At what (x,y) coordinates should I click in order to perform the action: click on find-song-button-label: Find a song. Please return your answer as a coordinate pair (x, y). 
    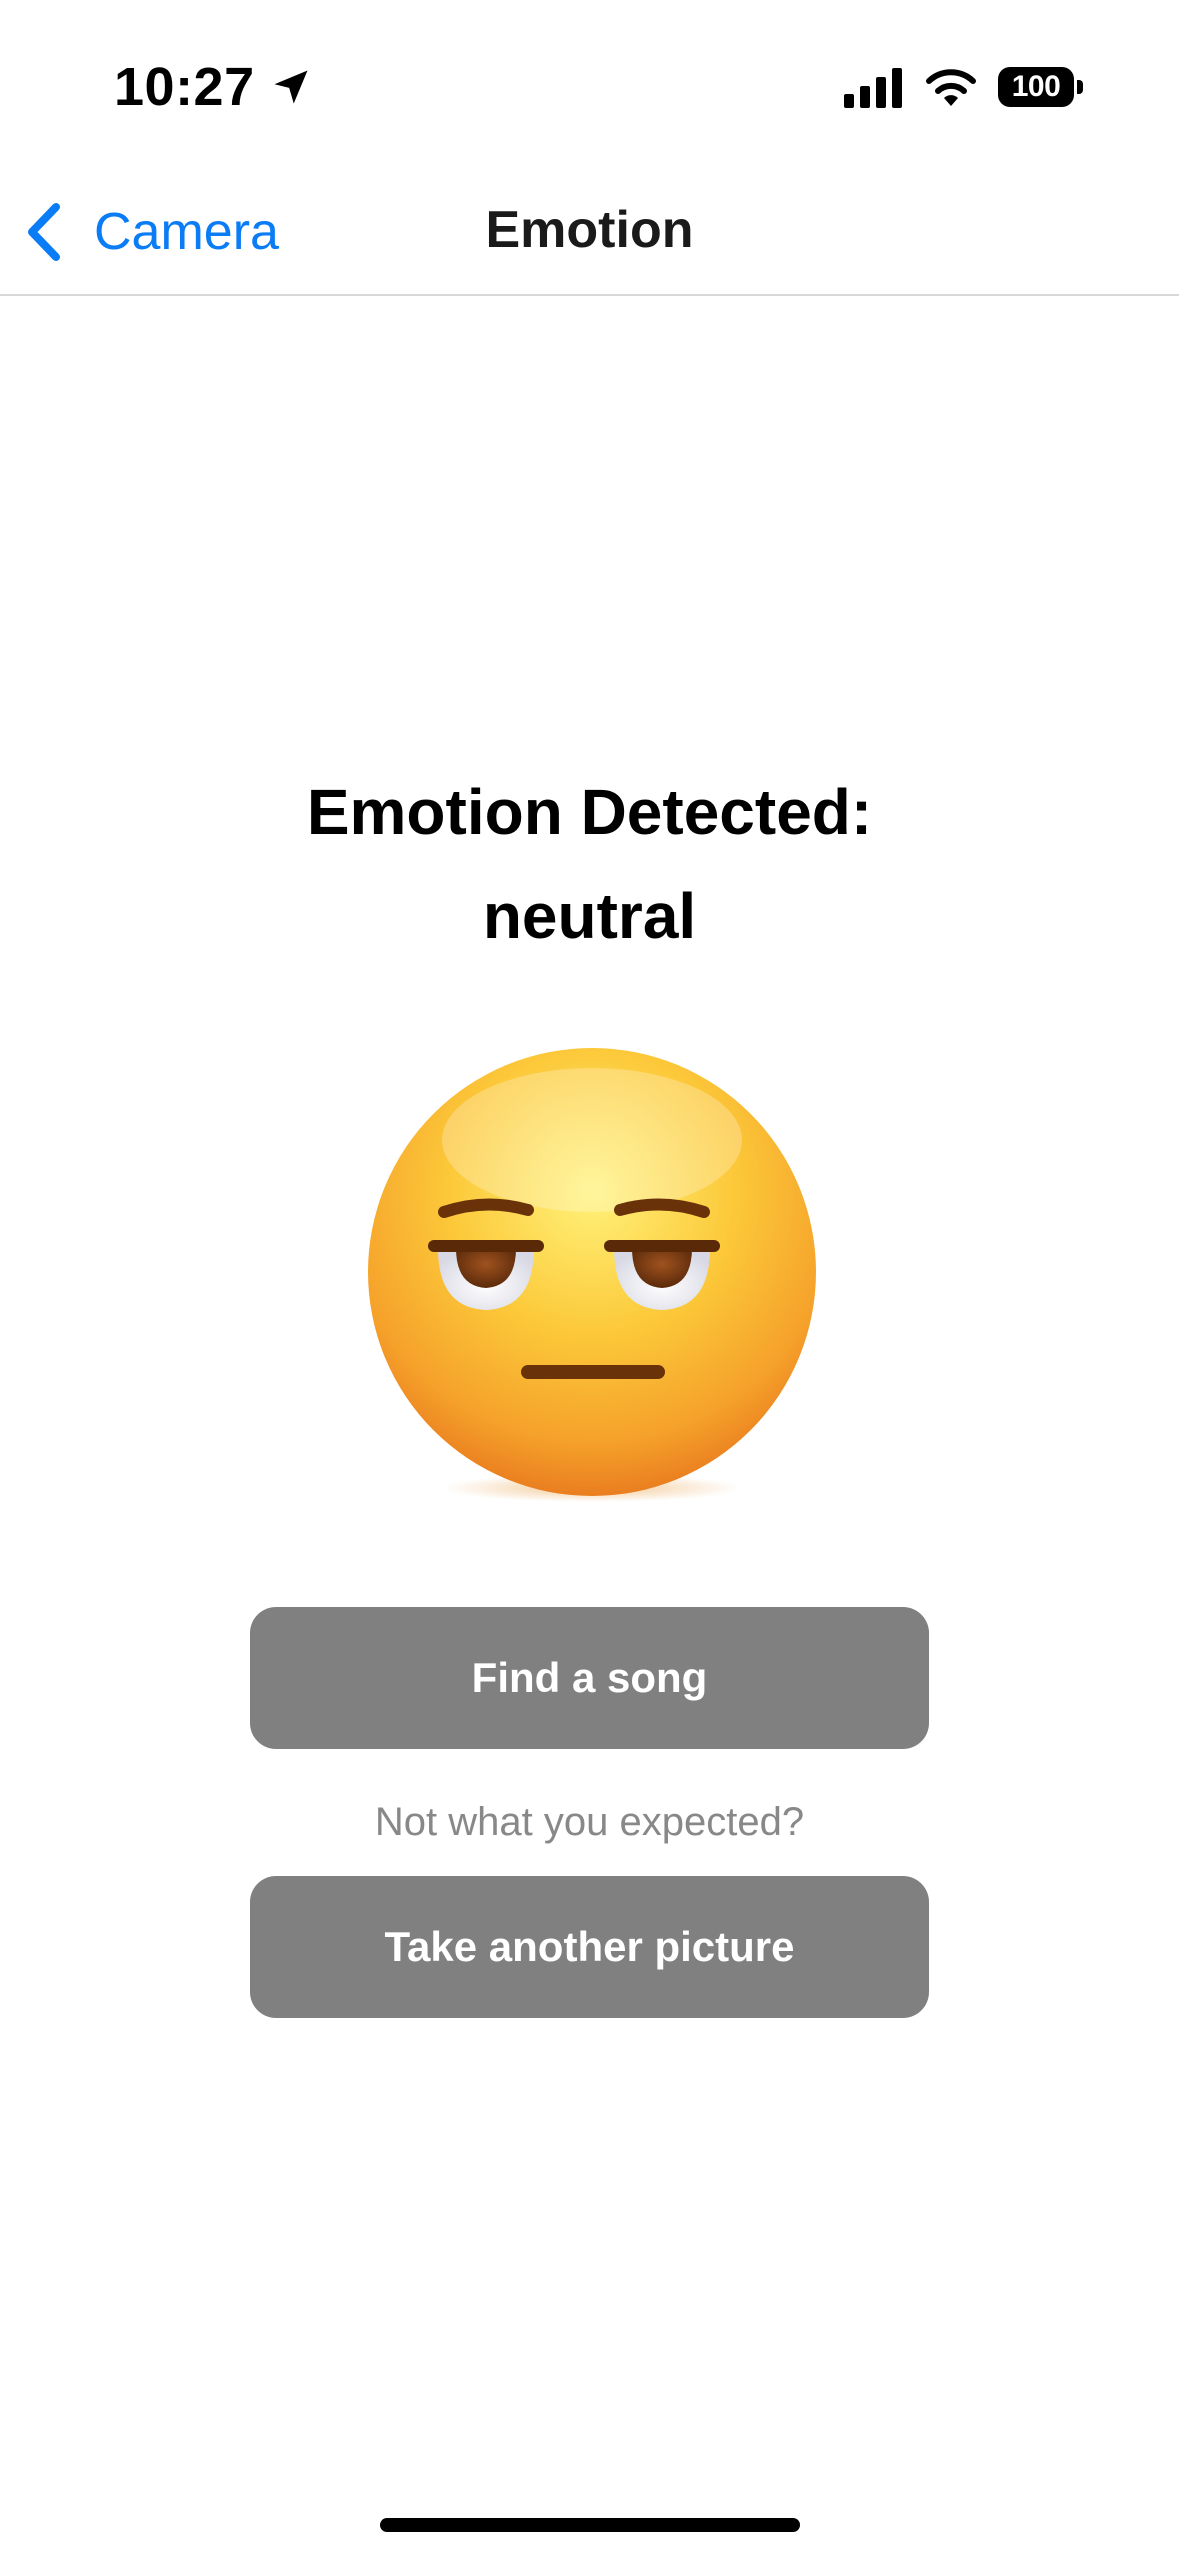
    Looking at the image, I should click on (589, 1677).